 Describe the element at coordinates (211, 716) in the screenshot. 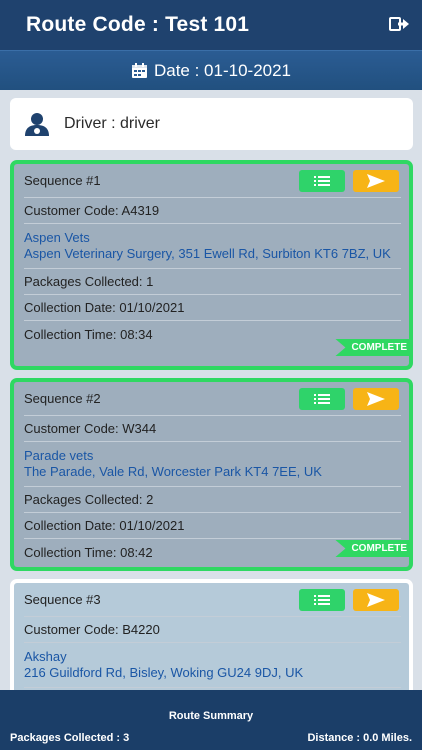

I see `route-summary-title: Route Summary` at that location.